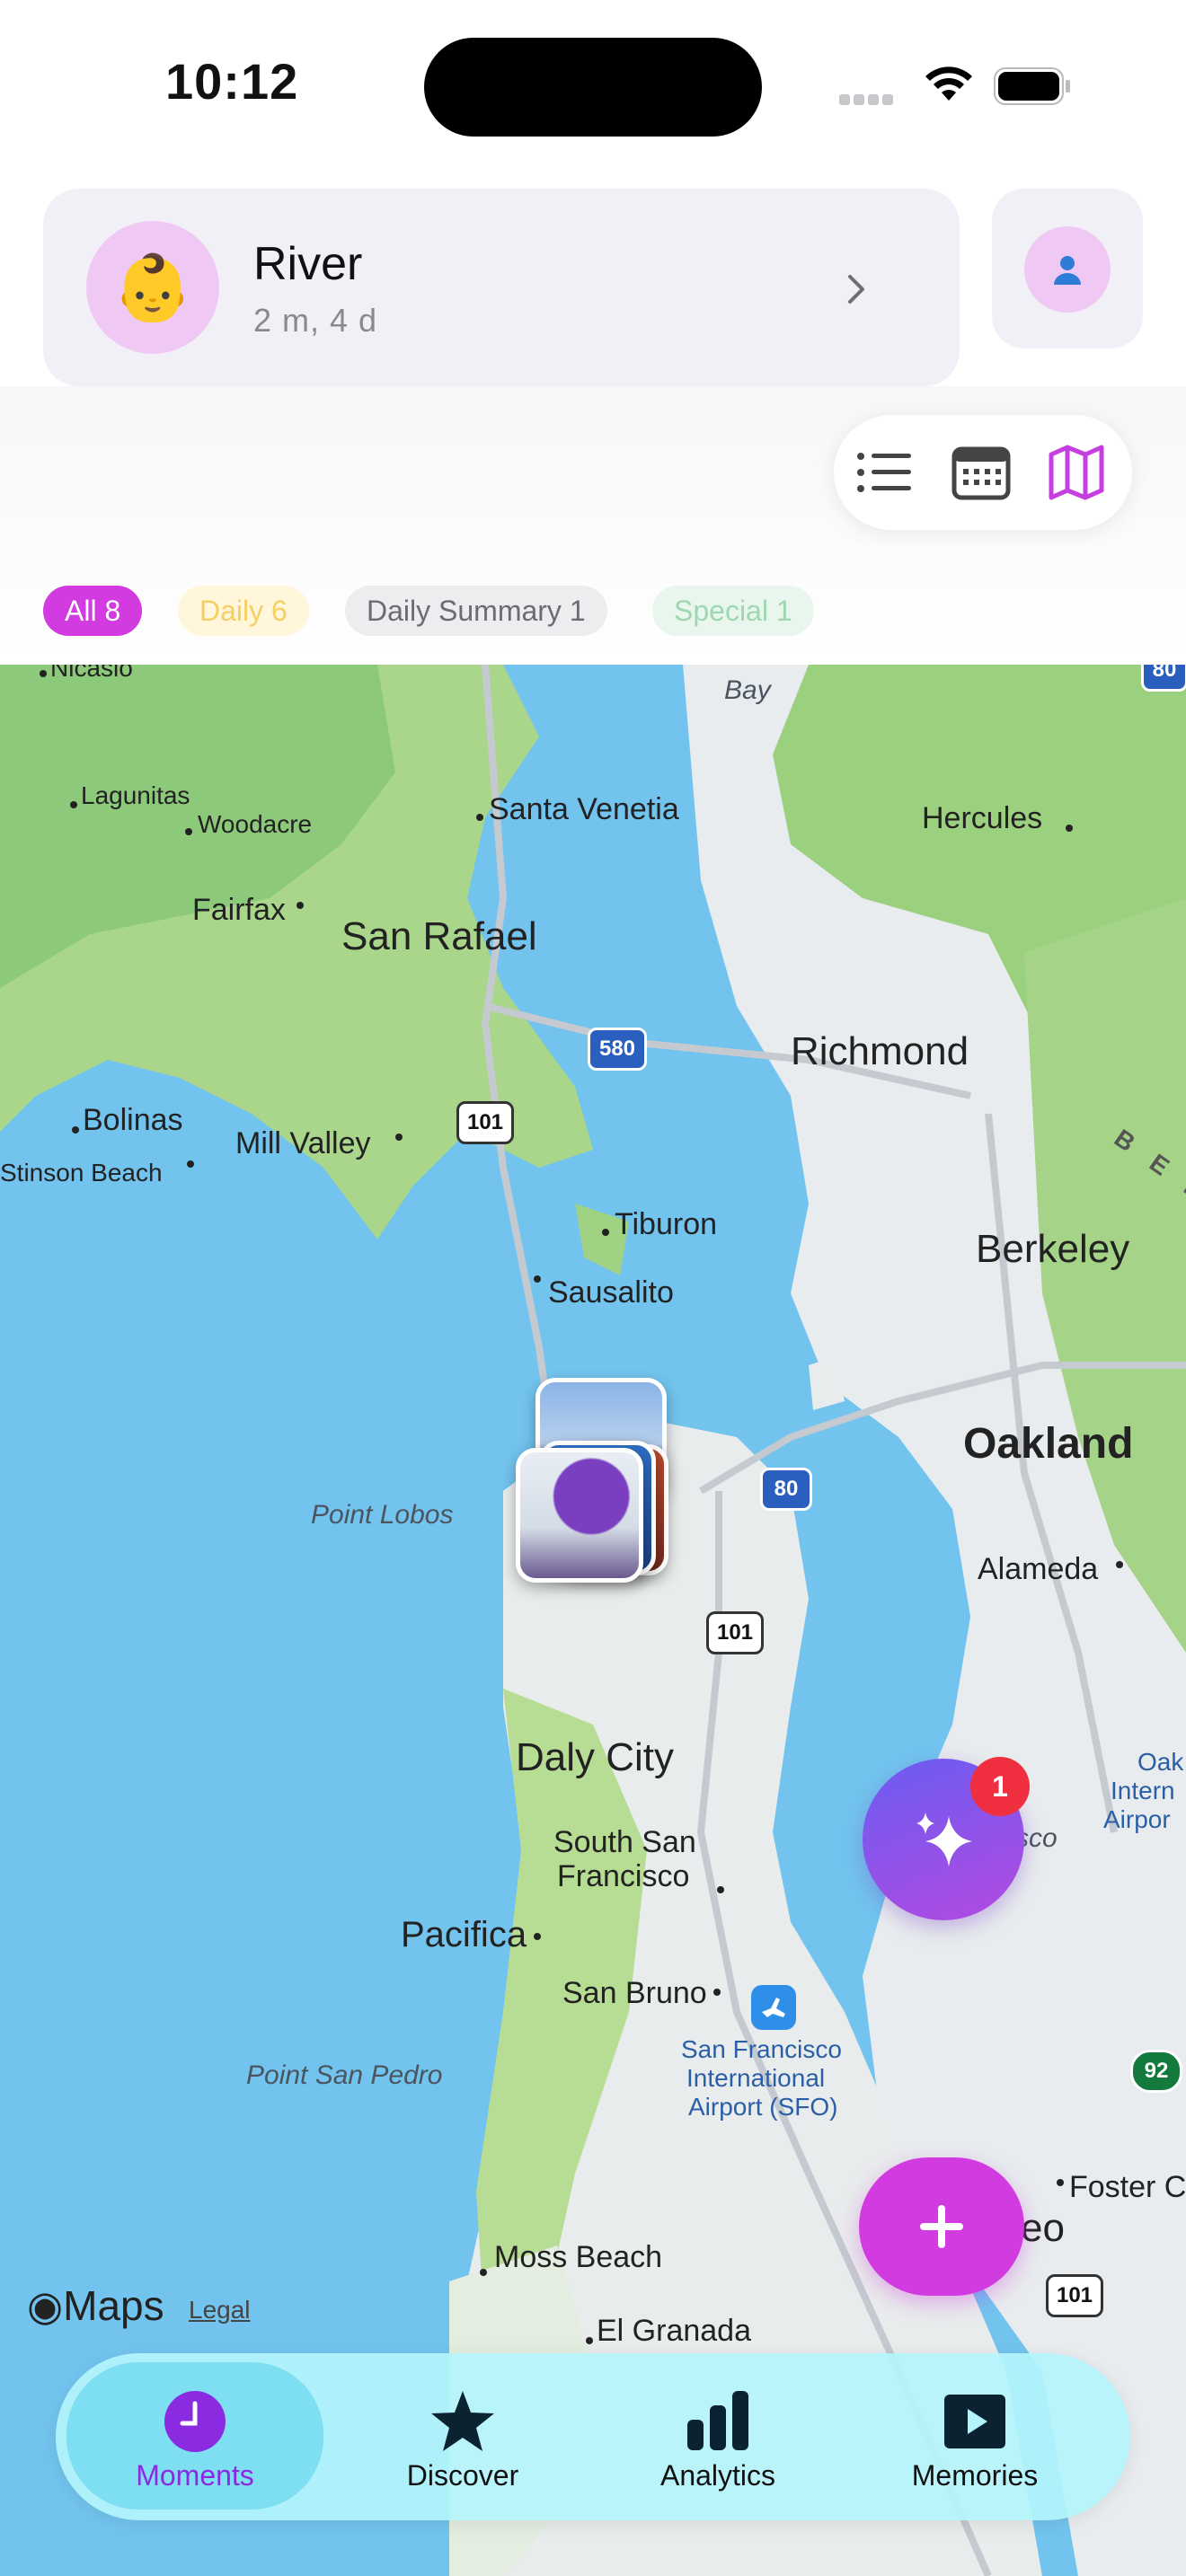 The height and width of the screenshot is (2576, 1186). I want to click on plus-icon, so click(942, 2226).